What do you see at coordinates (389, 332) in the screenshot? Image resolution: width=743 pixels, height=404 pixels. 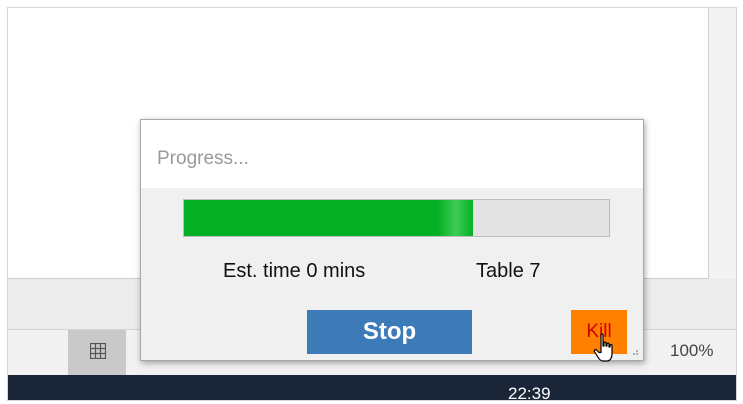 I see `stop-button: Stop` at bounding box center [389, 332].